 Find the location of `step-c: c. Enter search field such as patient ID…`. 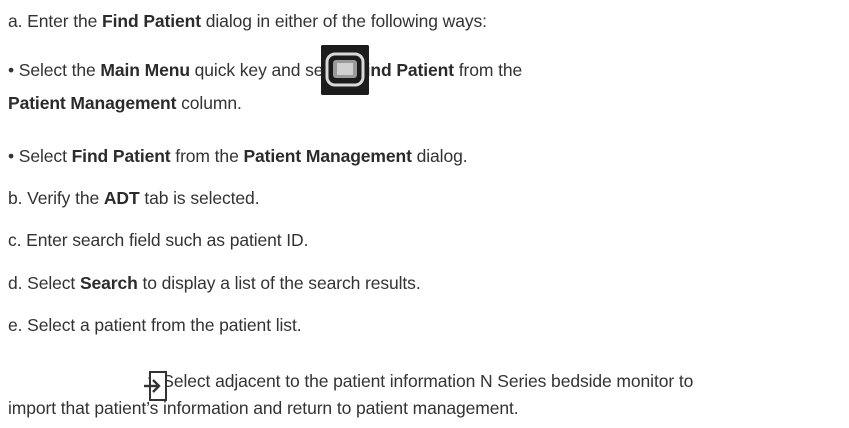

step-c: c. Enter search field such as patient ID… is located at coordinates (158, 240).